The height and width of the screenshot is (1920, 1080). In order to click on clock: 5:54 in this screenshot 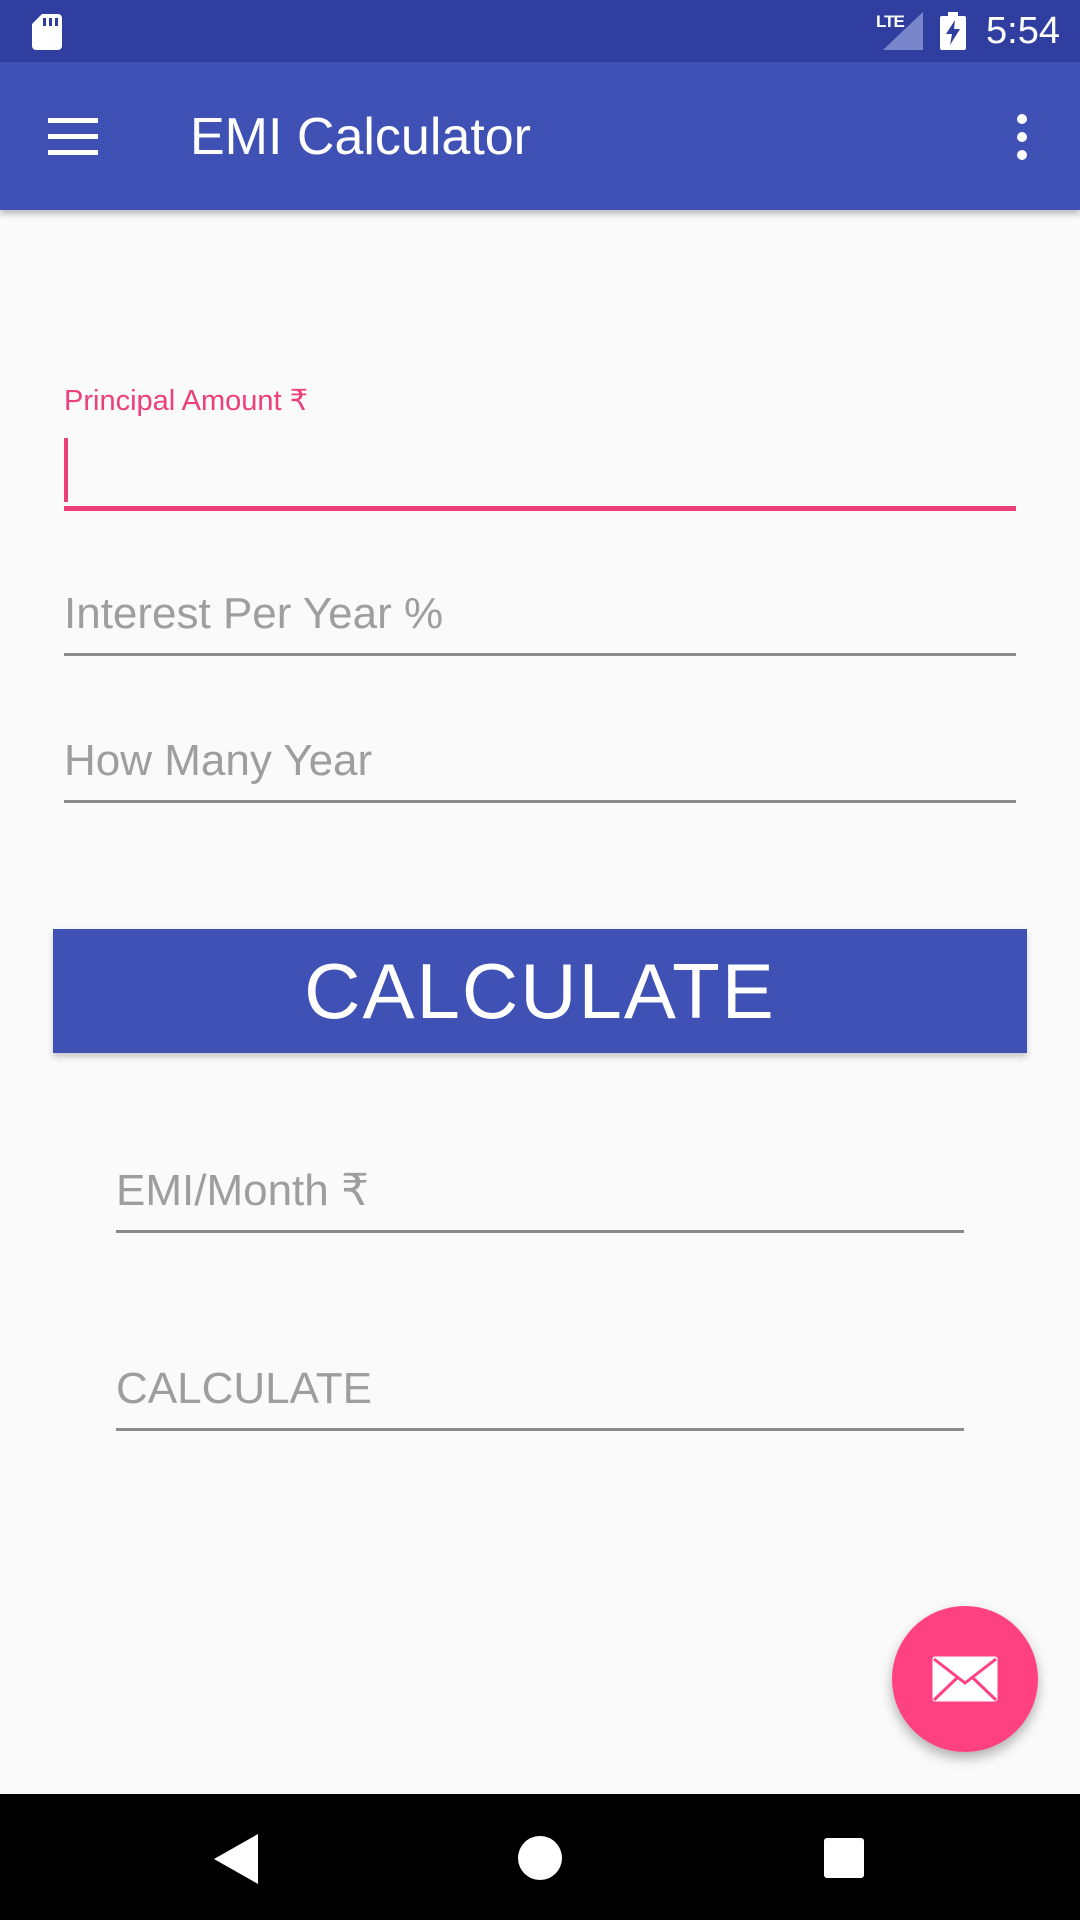, I will do `click(1023, 31)`.